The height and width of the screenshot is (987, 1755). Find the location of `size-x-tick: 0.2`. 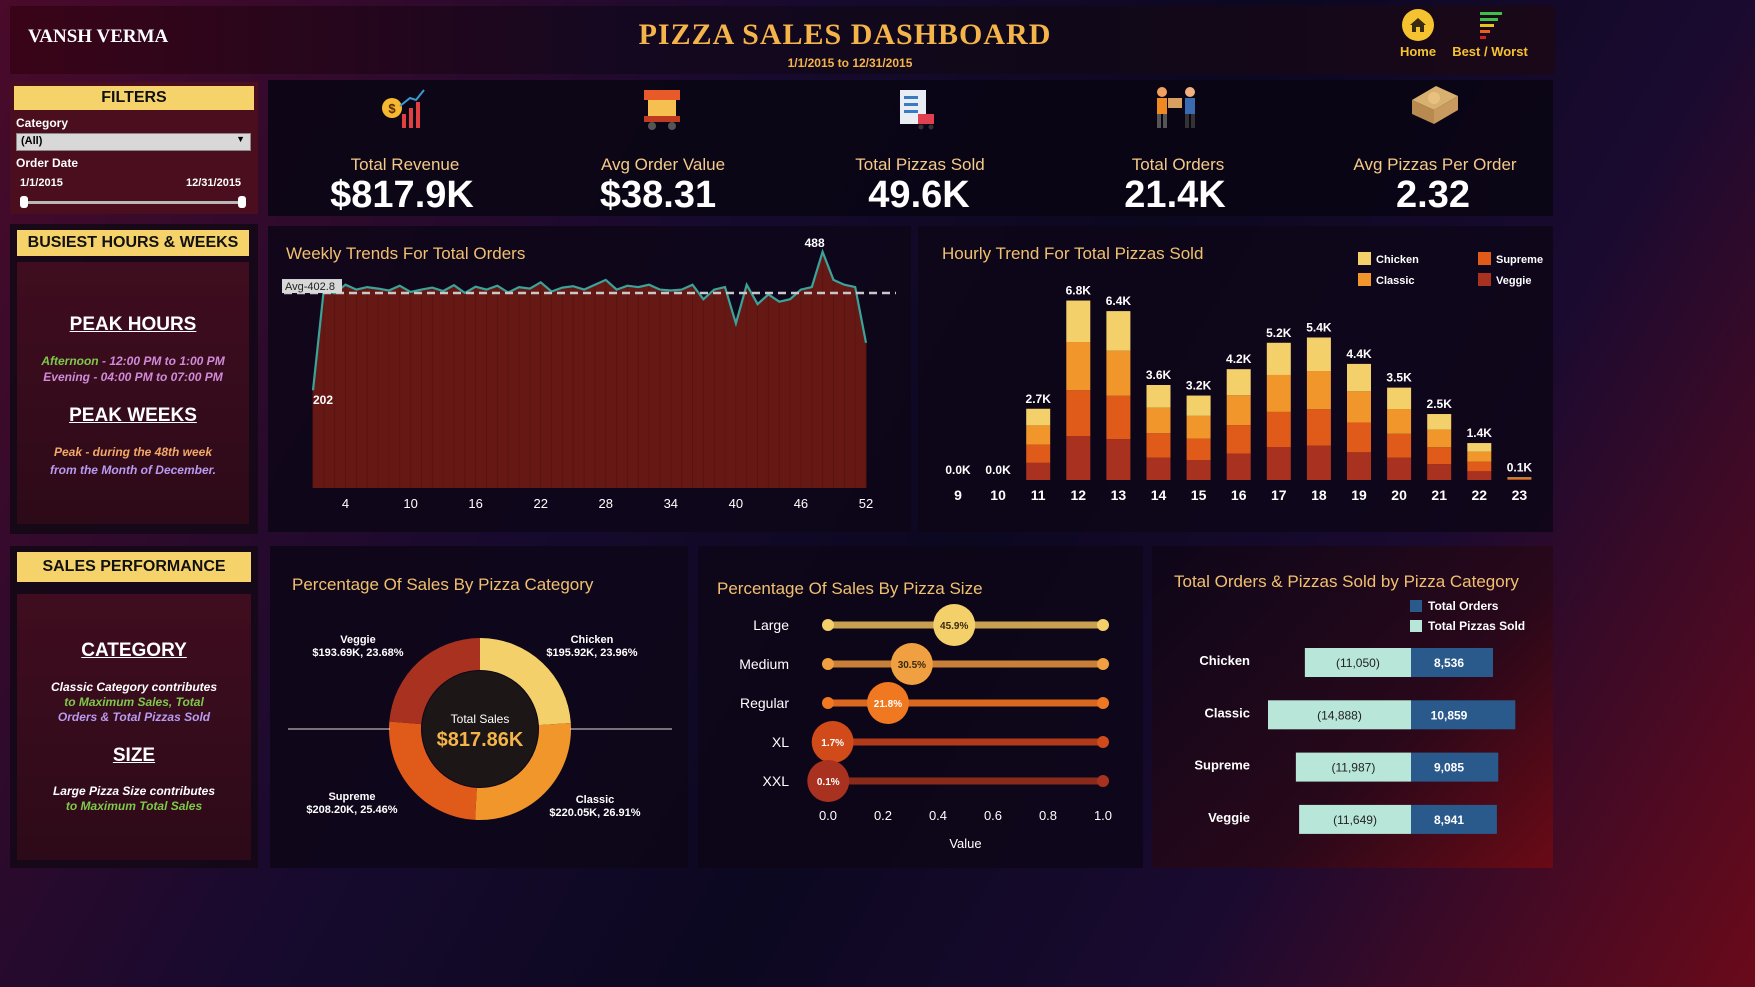

size-x-tick: 0.2 is located at coordinates (883, 815).